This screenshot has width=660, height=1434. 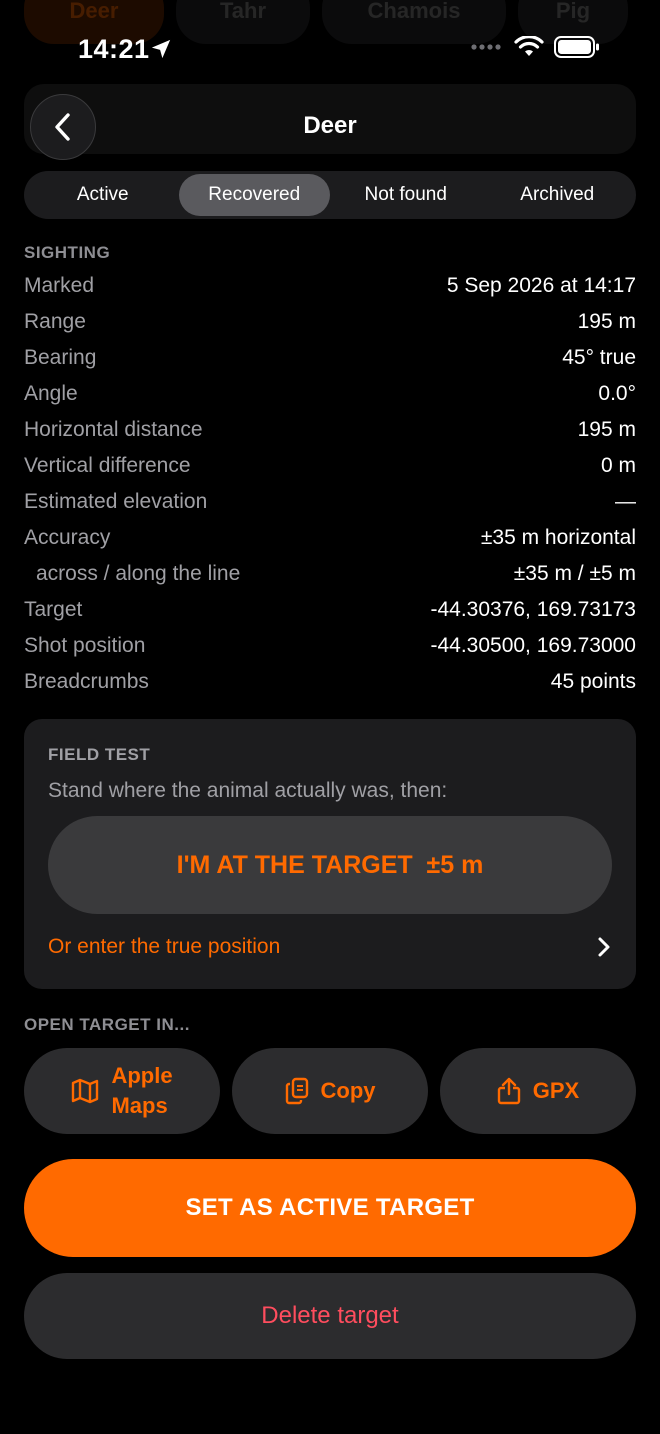 I want to click on row-label: Bearing, so click(x=60, y=357).